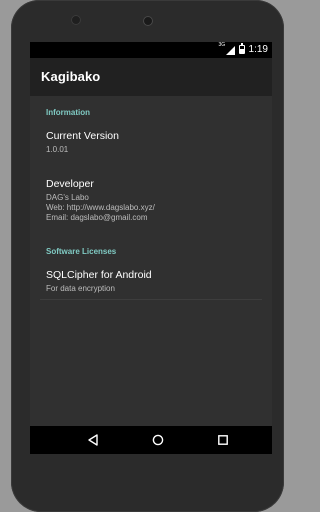  I want to click on pref-sqlcipher-summary: For data encryption, so click(80, 288).